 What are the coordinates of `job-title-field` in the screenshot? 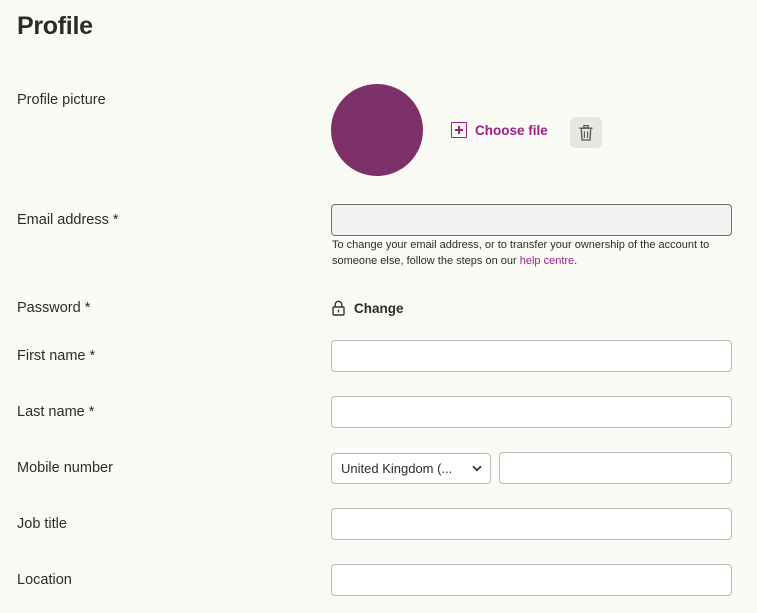 It's located at (531, 524).